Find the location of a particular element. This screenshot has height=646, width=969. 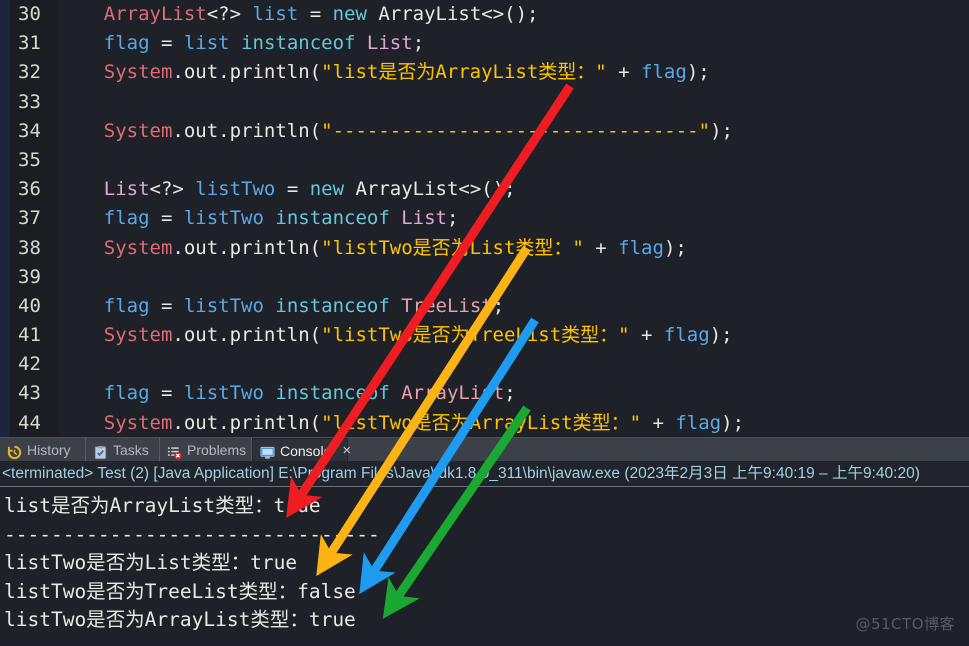

tab-console: Console × is located at coordinates (301, 450).